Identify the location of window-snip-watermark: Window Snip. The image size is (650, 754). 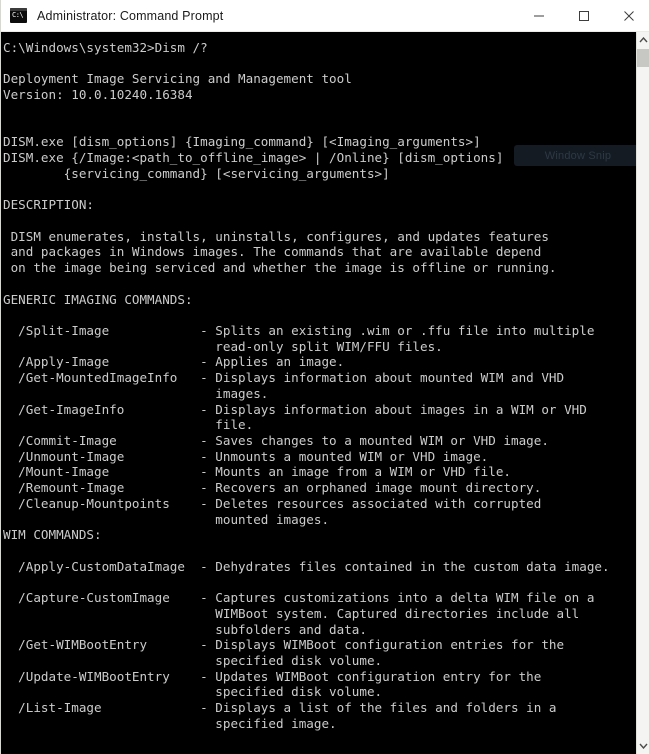
(576, 155).